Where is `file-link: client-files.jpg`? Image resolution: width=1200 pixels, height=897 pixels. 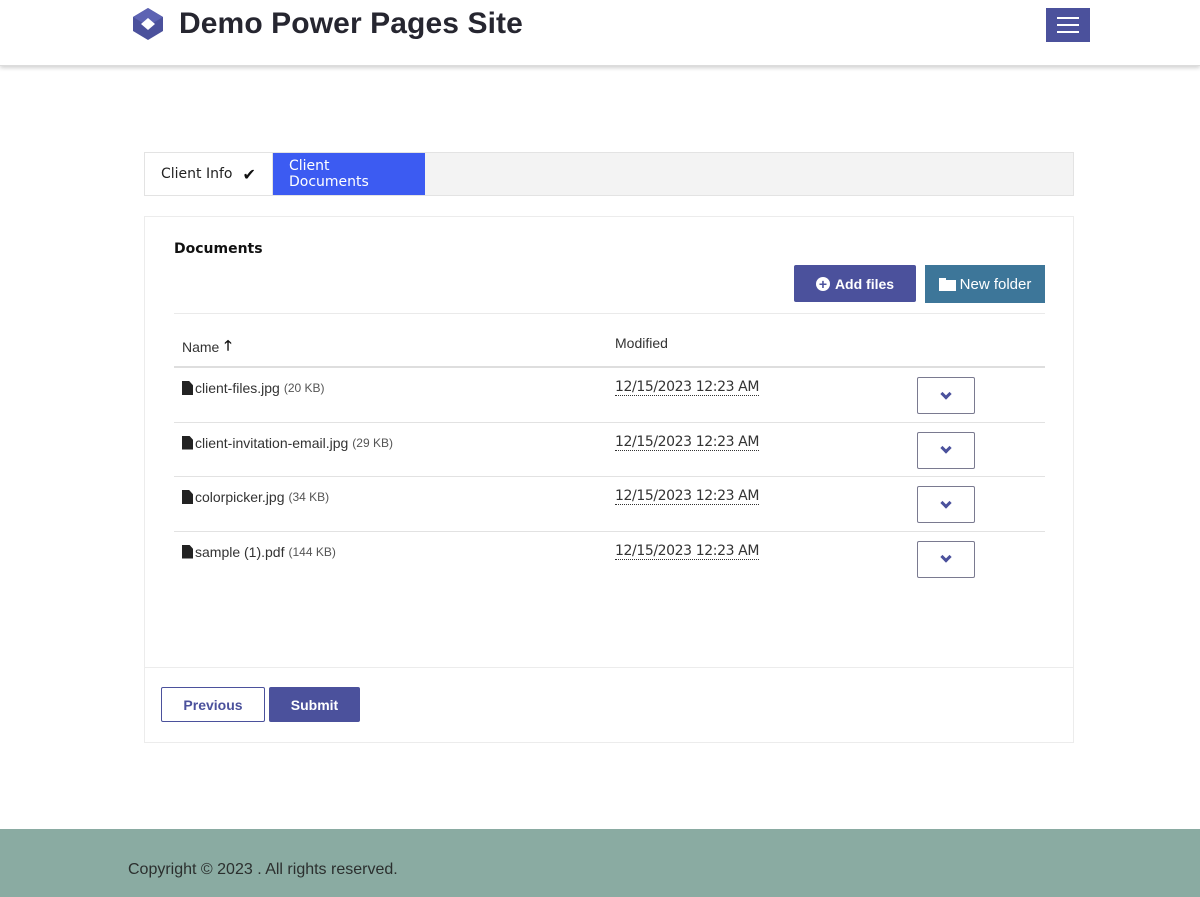
file-link: client-files.jpg is located at coordinates (237, 388).